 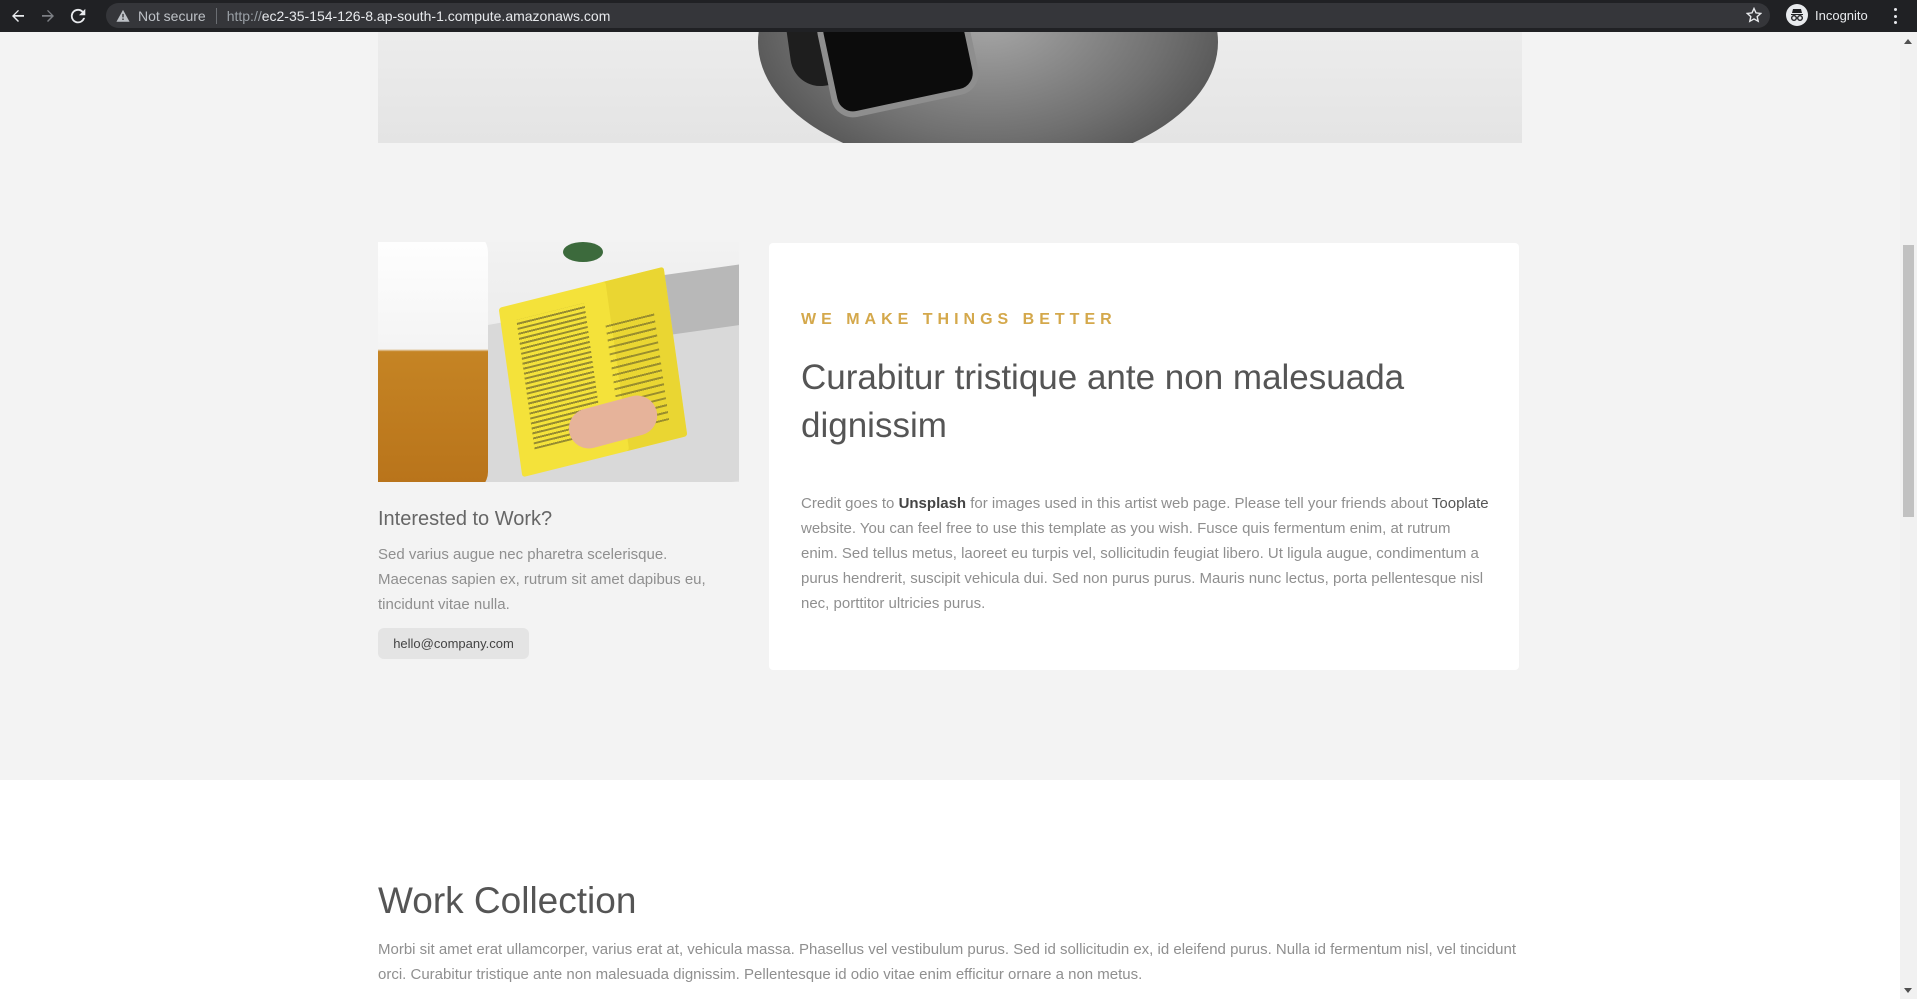 What do you see at coordinates (1754, 17) in the screenshot?
I see `star-icon` at bounding box center [1754, 17].